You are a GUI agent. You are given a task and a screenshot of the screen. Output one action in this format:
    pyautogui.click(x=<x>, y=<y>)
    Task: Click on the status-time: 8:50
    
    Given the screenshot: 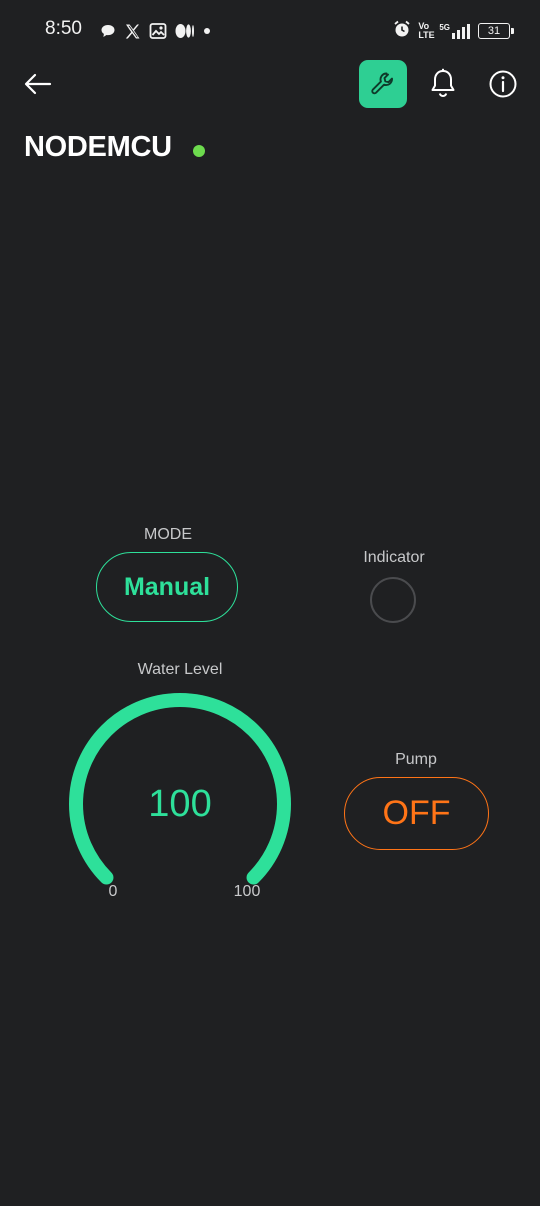 What is the action you would take?
    pyautogui.click(x=63, y=28)
    